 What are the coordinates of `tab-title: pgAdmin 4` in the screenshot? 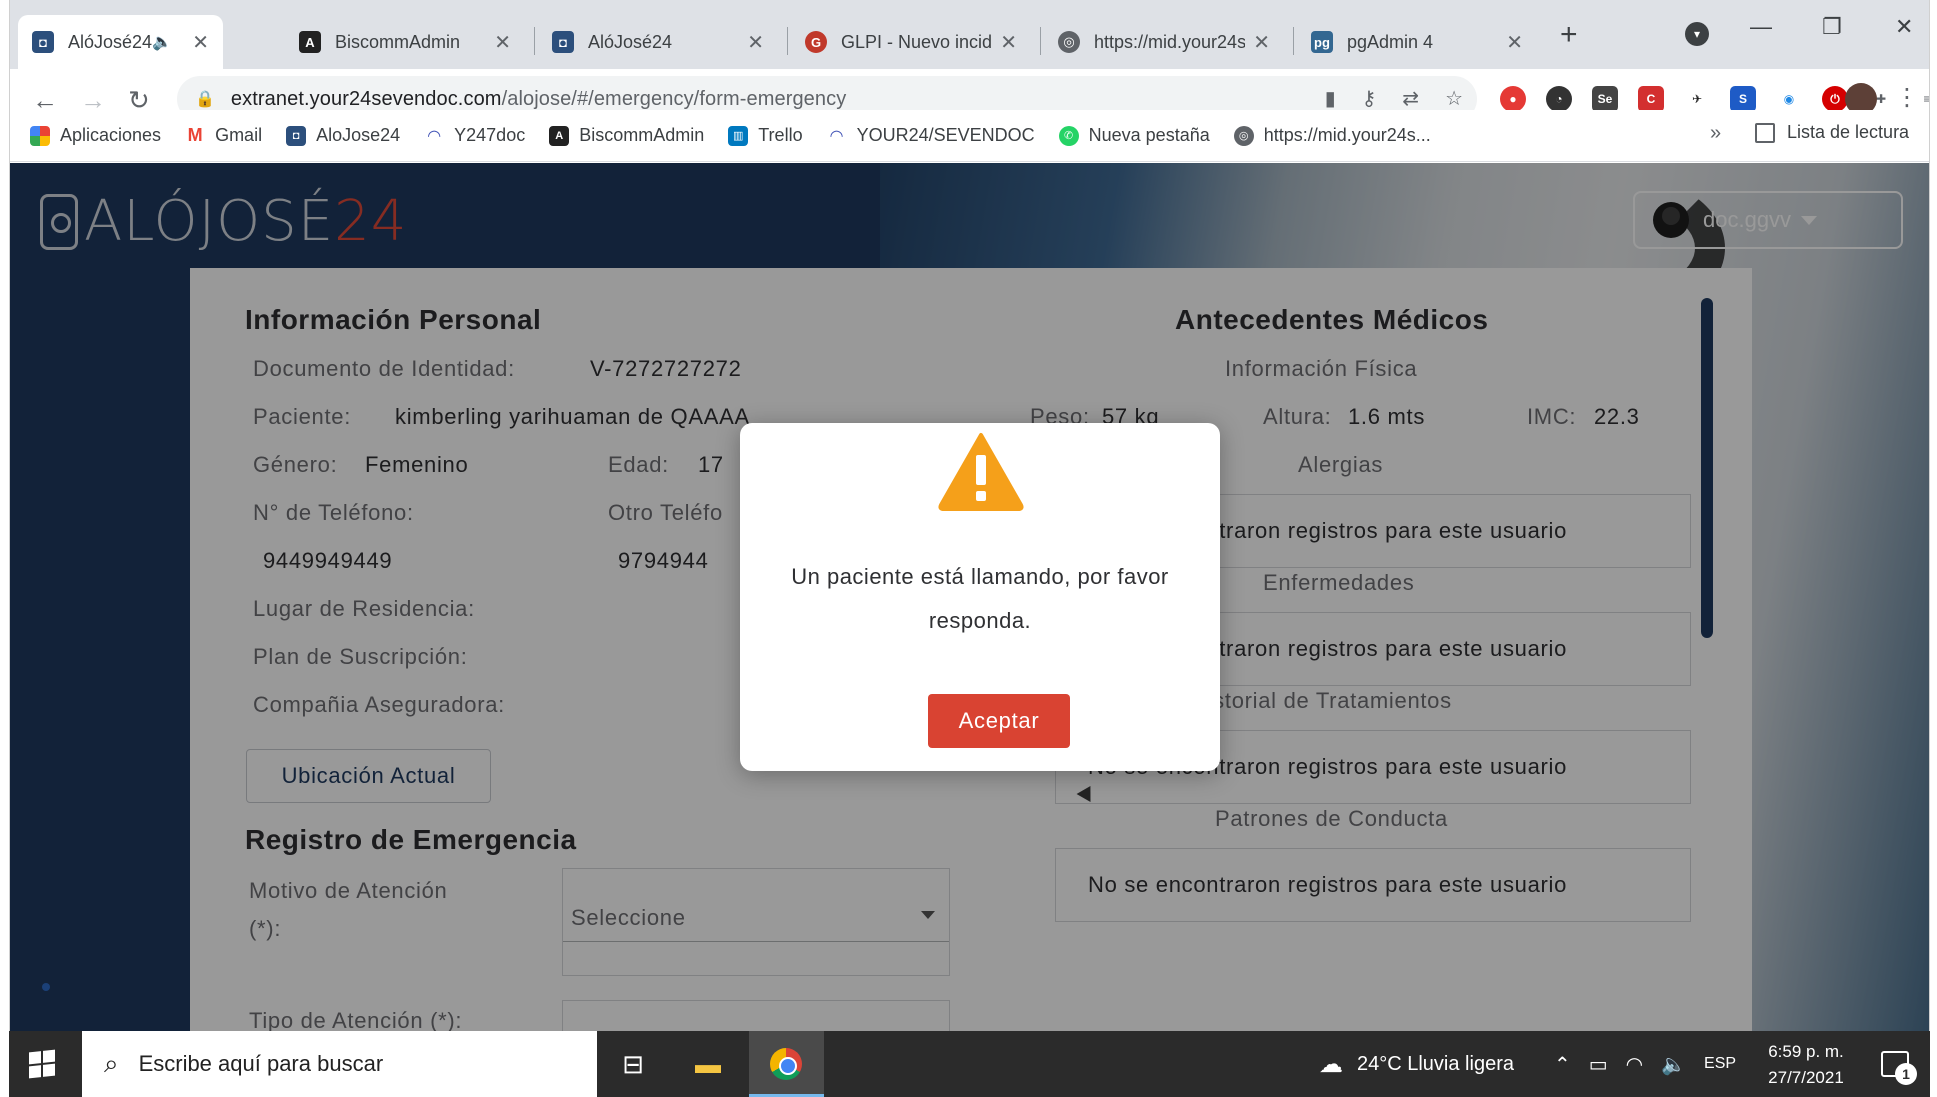 It's located at (1390, 41).